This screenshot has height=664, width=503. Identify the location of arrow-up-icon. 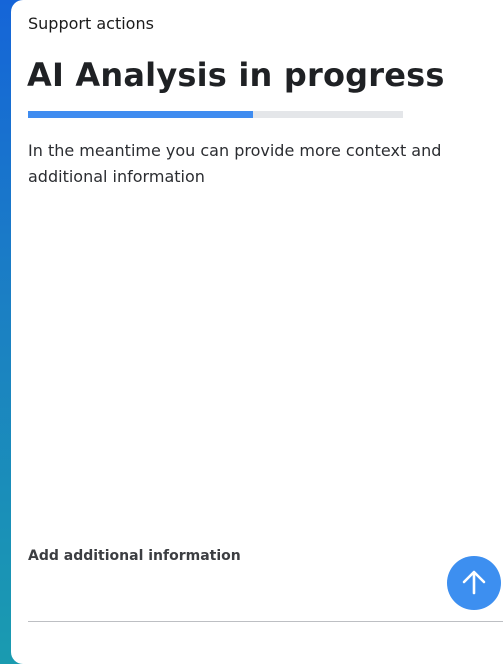
(474, 582).